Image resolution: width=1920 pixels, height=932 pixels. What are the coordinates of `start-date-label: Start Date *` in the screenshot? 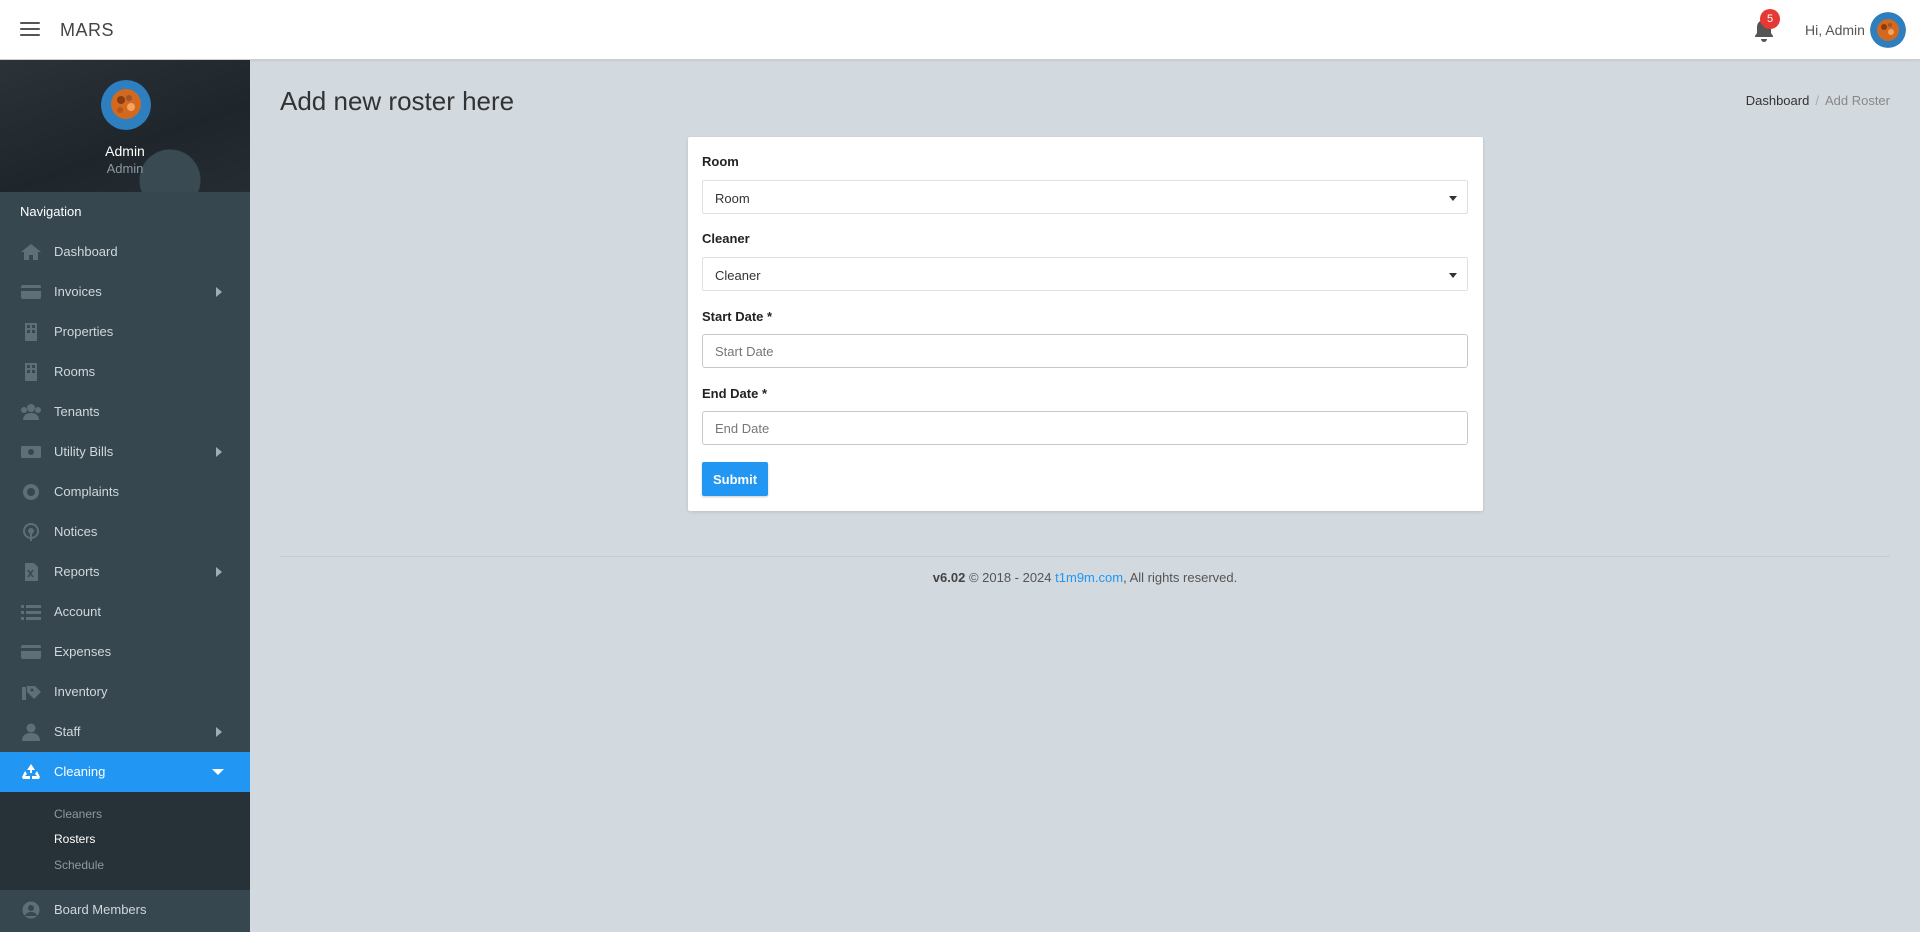 It's located at (737, 316).